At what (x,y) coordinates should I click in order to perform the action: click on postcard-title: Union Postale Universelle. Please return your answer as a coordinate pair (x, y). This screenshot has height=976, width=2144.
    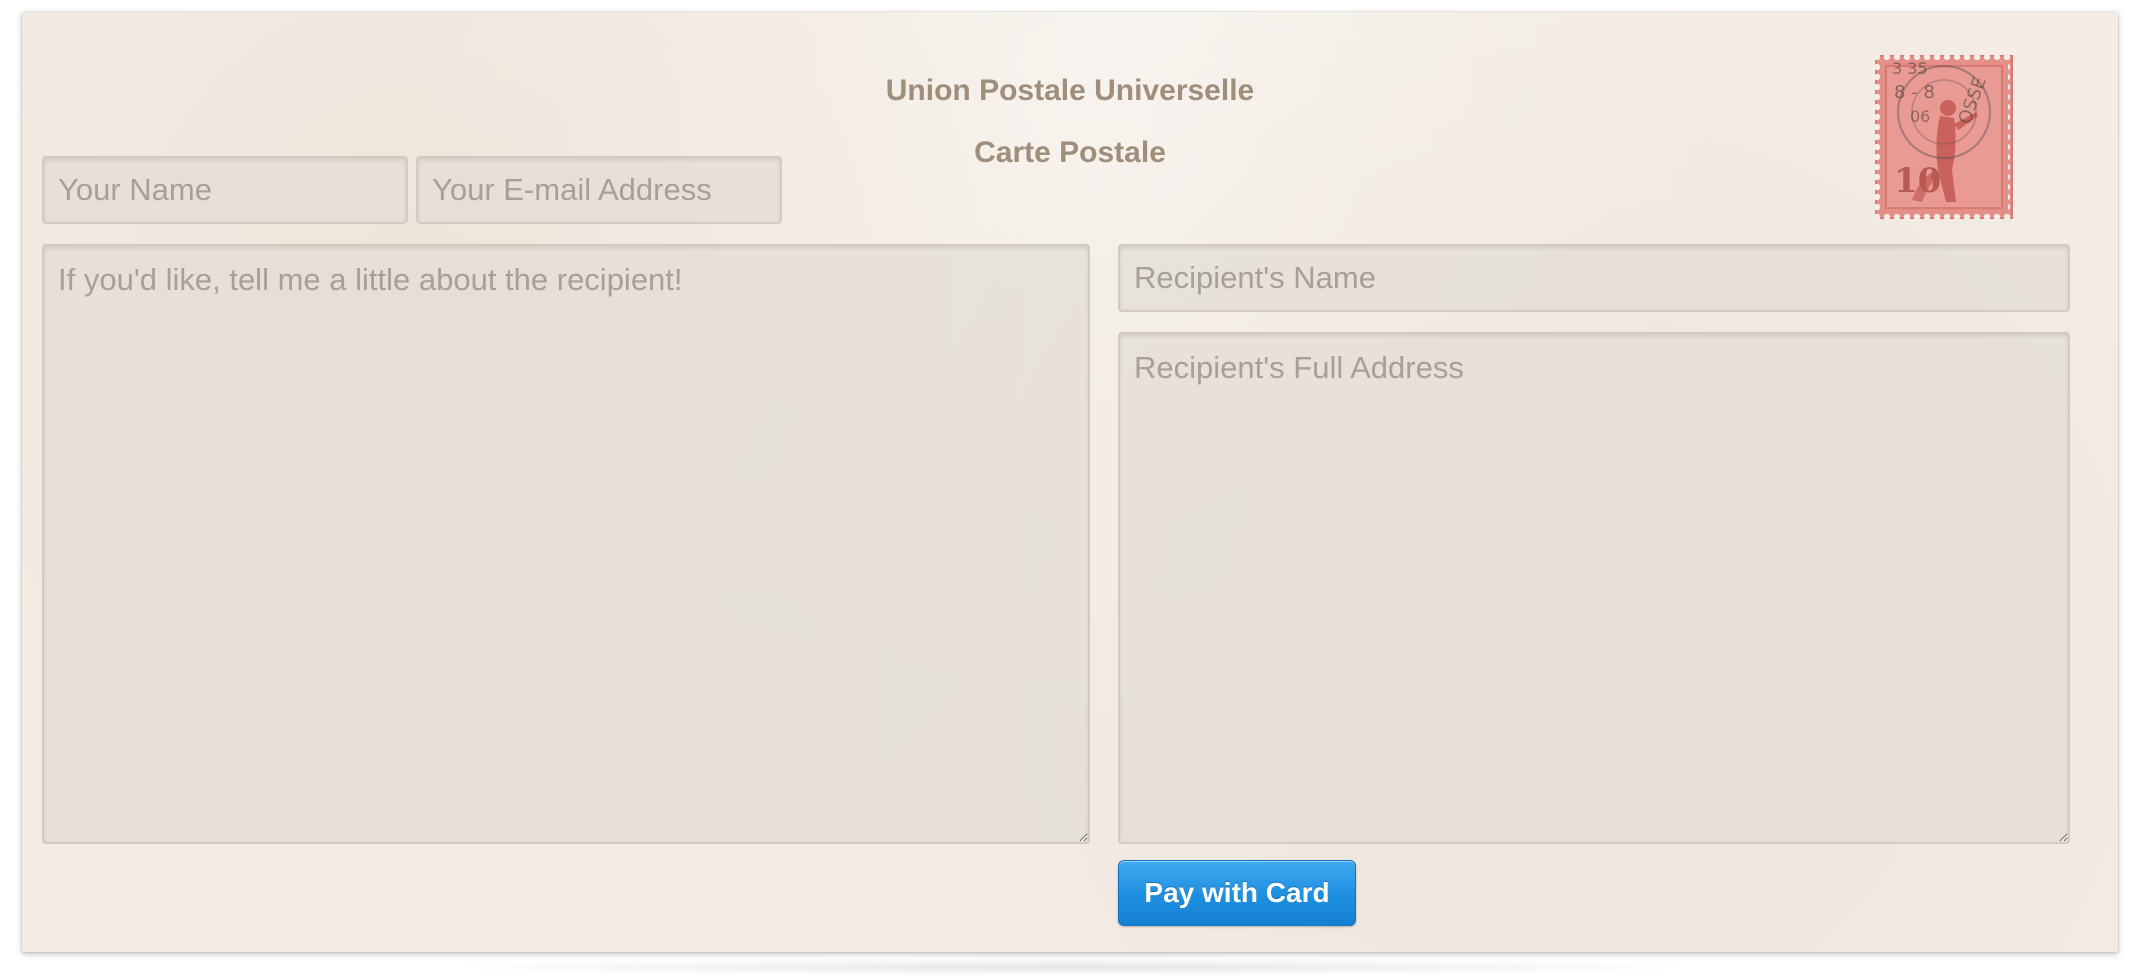
    Looking at the image, I should click on (1070, 90).